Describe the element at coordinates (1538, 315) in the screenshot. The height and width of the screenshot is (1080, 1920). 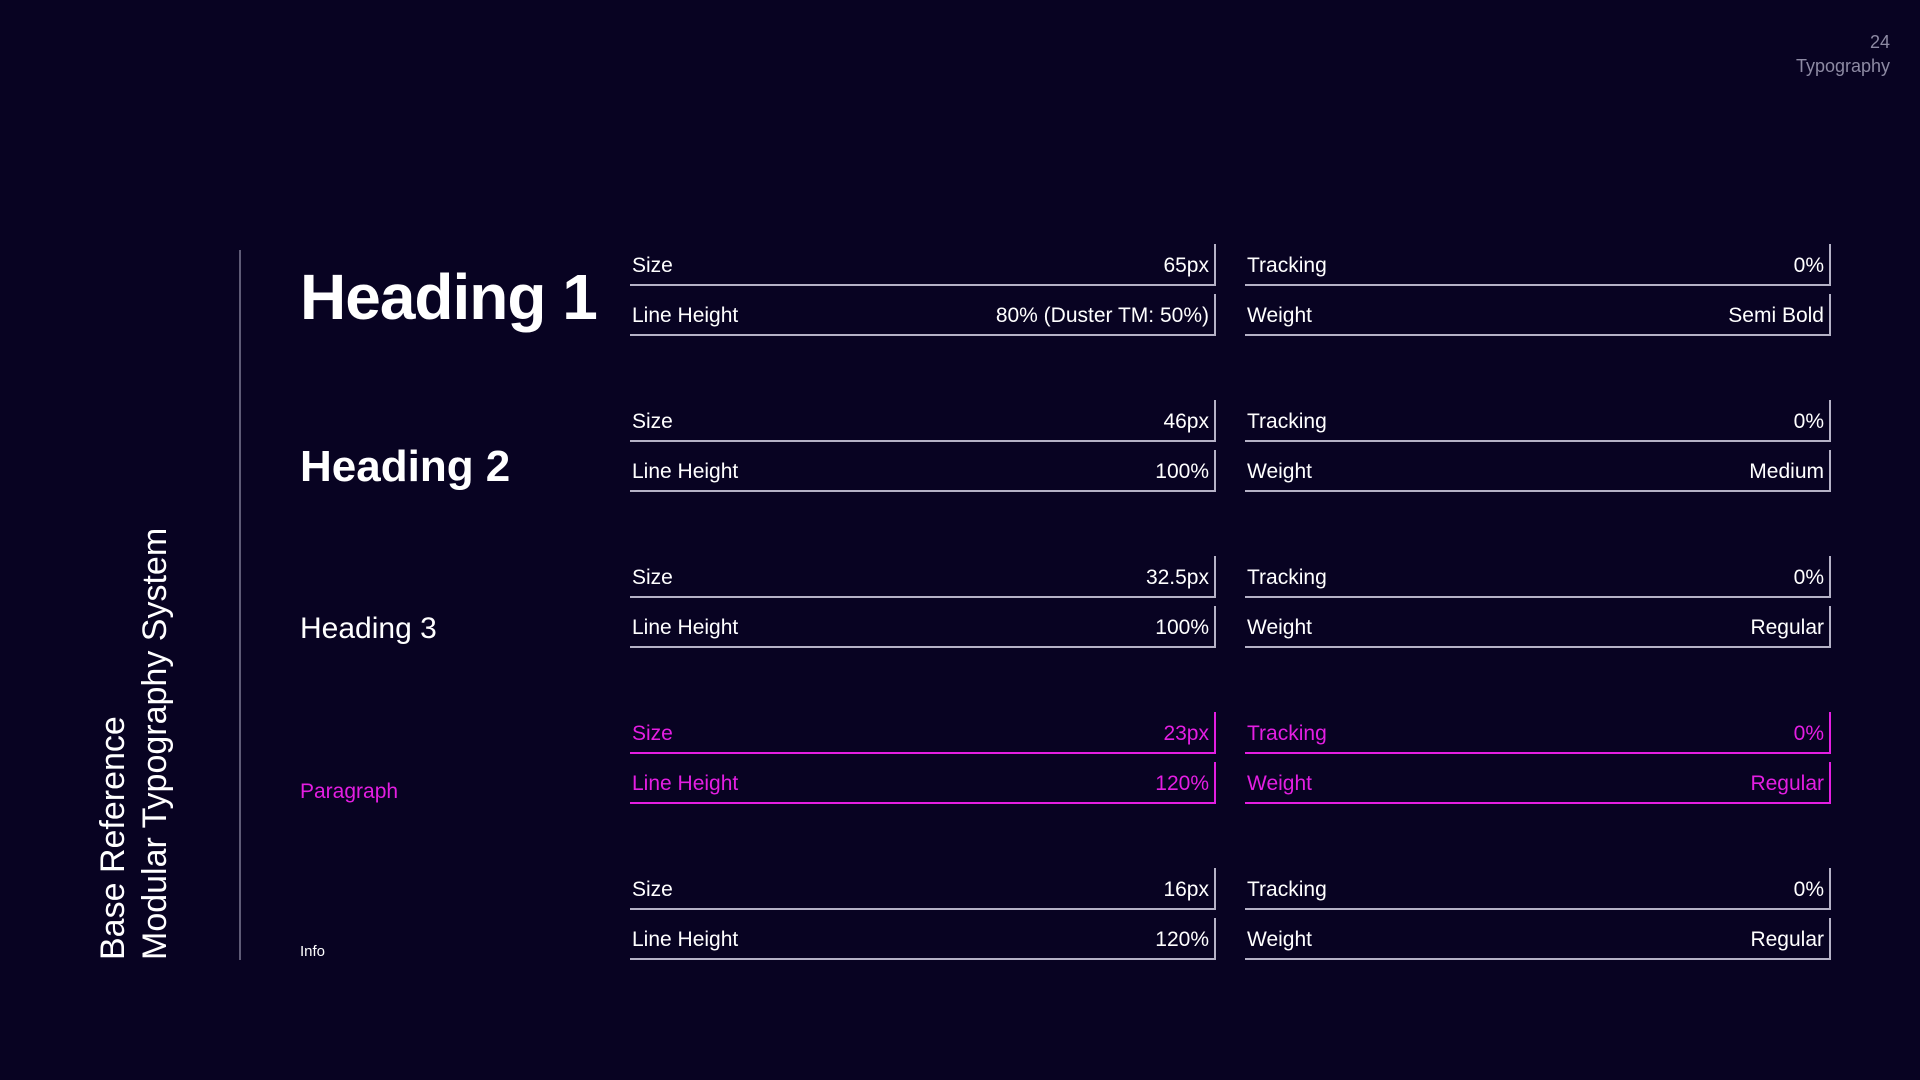
I see `spec-weight-heading-1: Weight Semi Bold` at that location.